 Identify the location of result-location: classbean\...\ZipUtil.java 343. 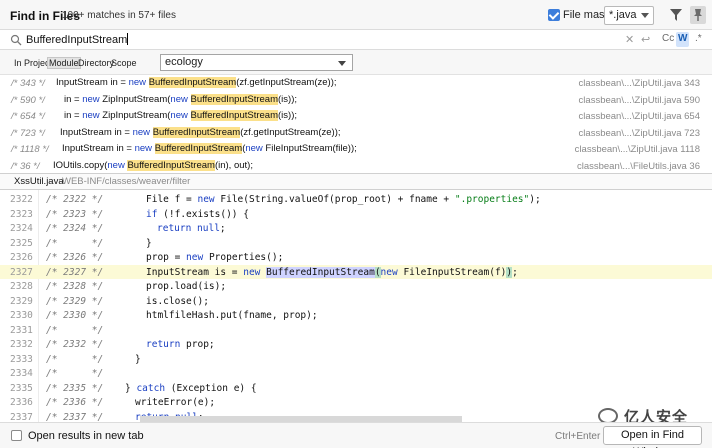
(639, 83).